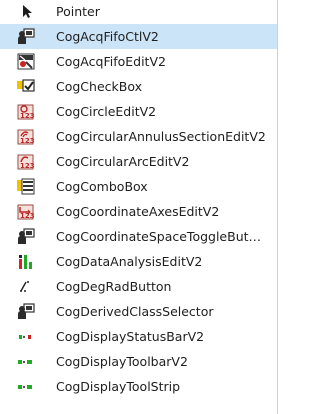  Describe the element at coordinates (135, 311) in the screenshot. I see `toolbox-item-label: CogDerivedClassSelector` at that location.